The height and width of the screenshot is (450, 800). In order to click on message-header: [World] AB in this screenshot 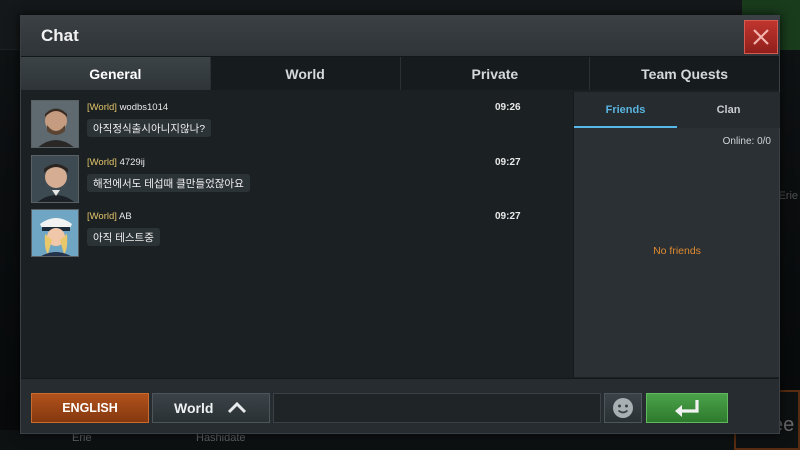, I will do `click(109, 216)`.